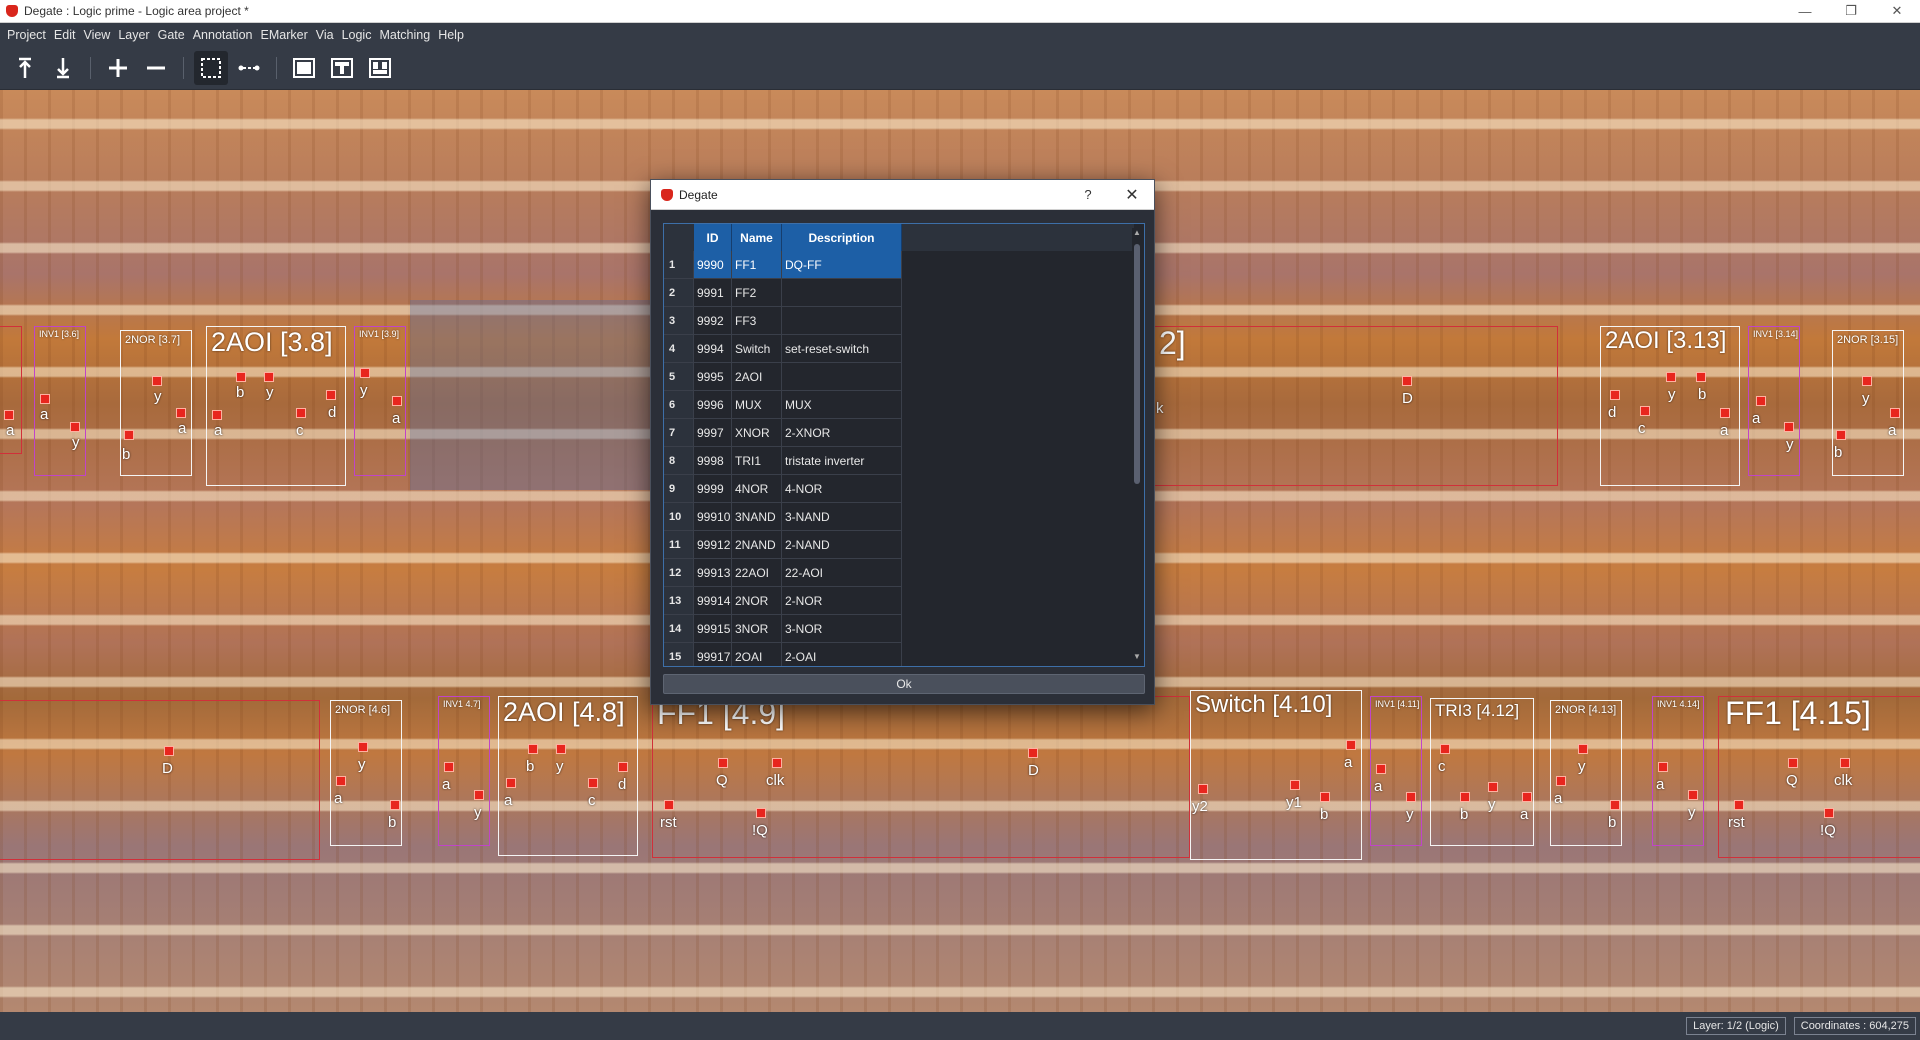 The image size is (1920, 1040). Describe the element at coordinates (1137, 233) in the screenshot. I see `scroll-up-icon: ▲` at that location.